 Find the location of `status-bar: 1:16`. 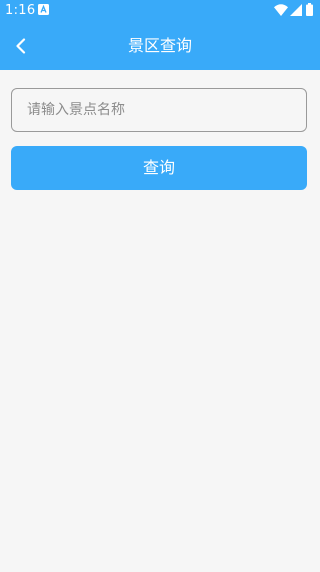

status-bar: 1:16 is located at coordinates (160, 11).